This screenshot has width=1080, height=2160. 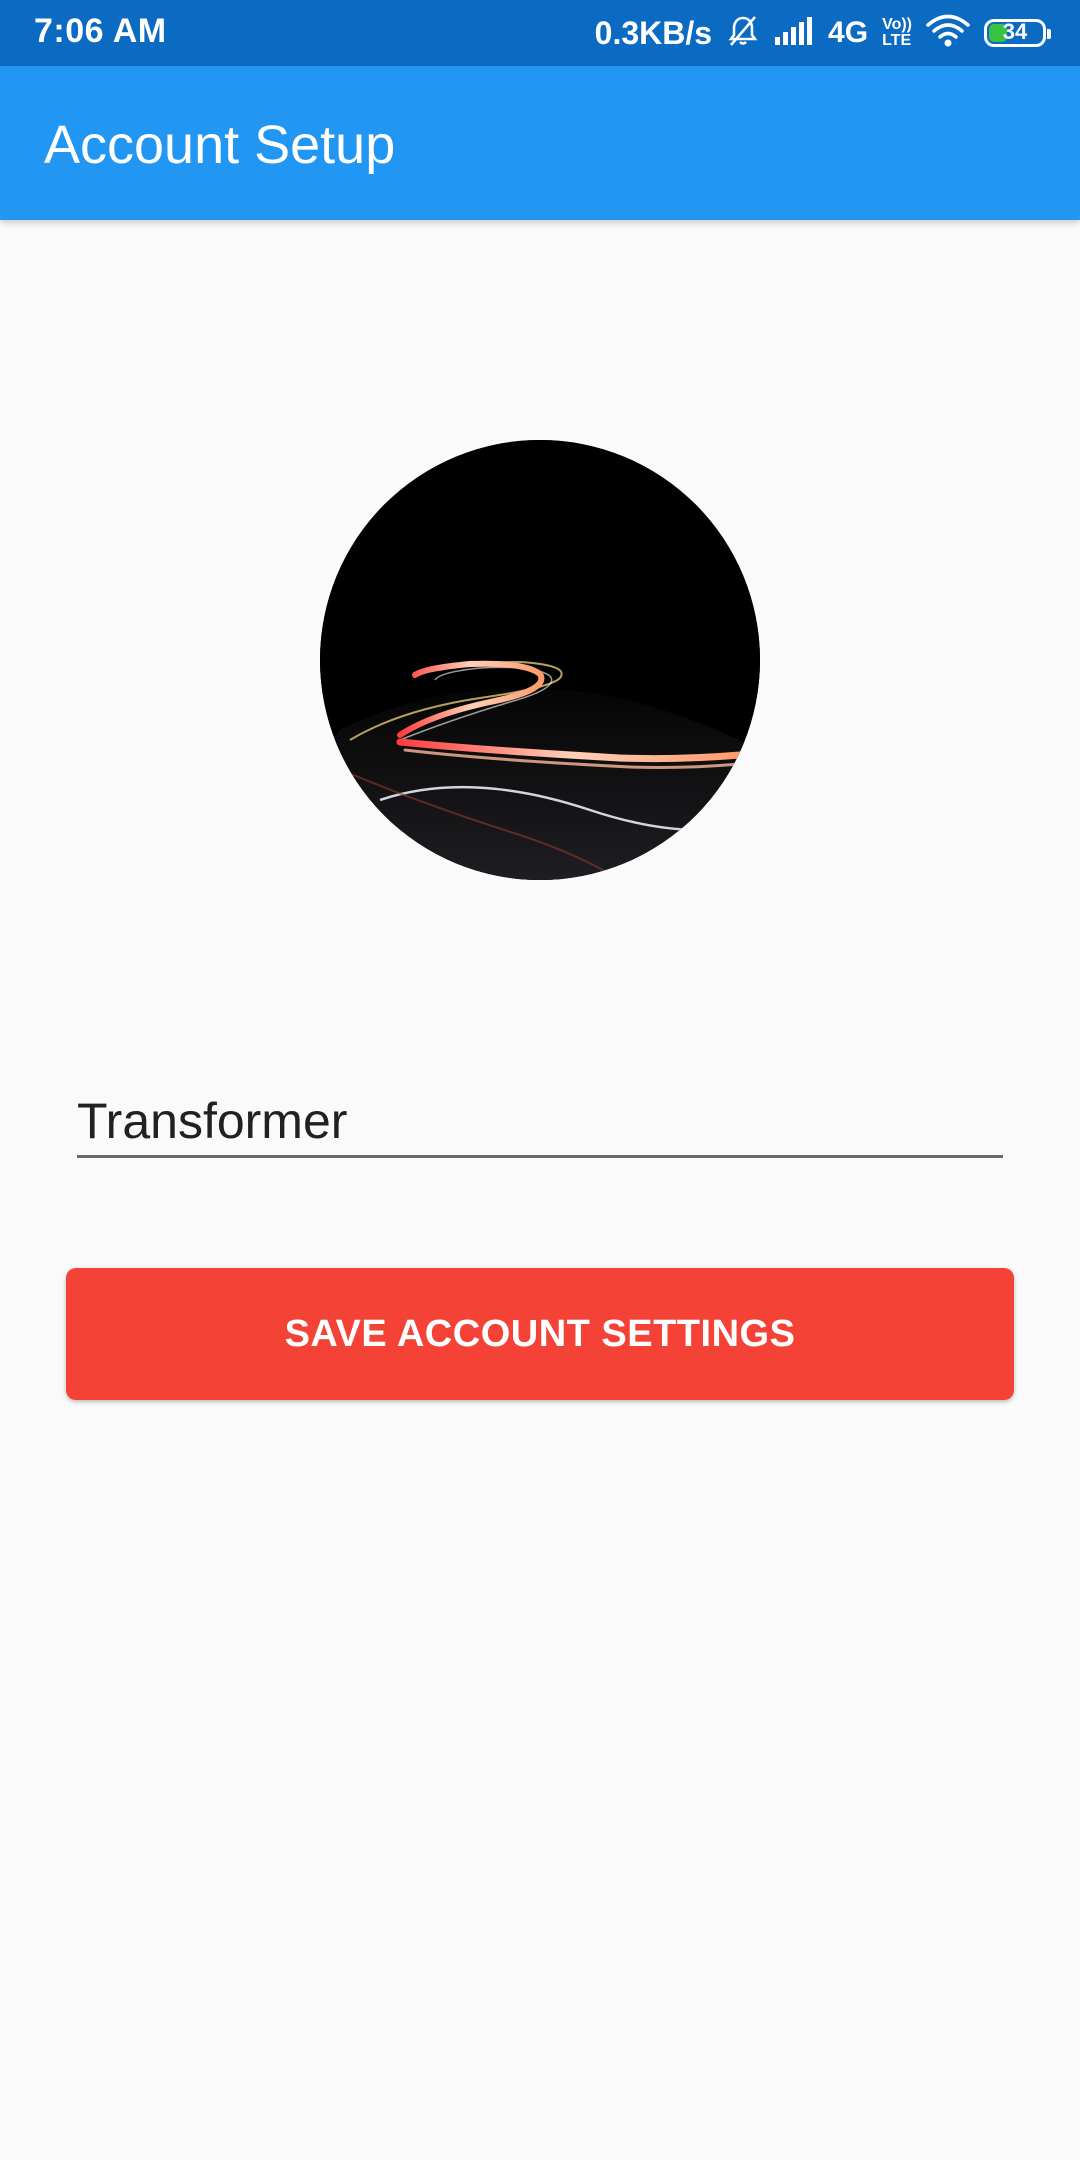 What do you see at coordinates (540, 1119) in the screenshot?
I see `name-input: Transformer` at bounding box center [540, 1119].